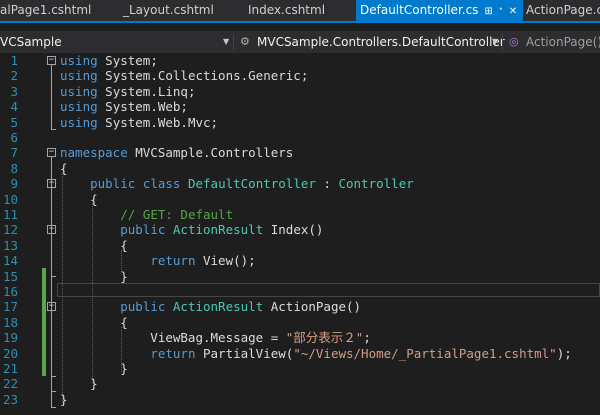  Describe the element at coordinates (501, 11) in the screenshot. I see `unpin-icon: ᐩ` at that location.